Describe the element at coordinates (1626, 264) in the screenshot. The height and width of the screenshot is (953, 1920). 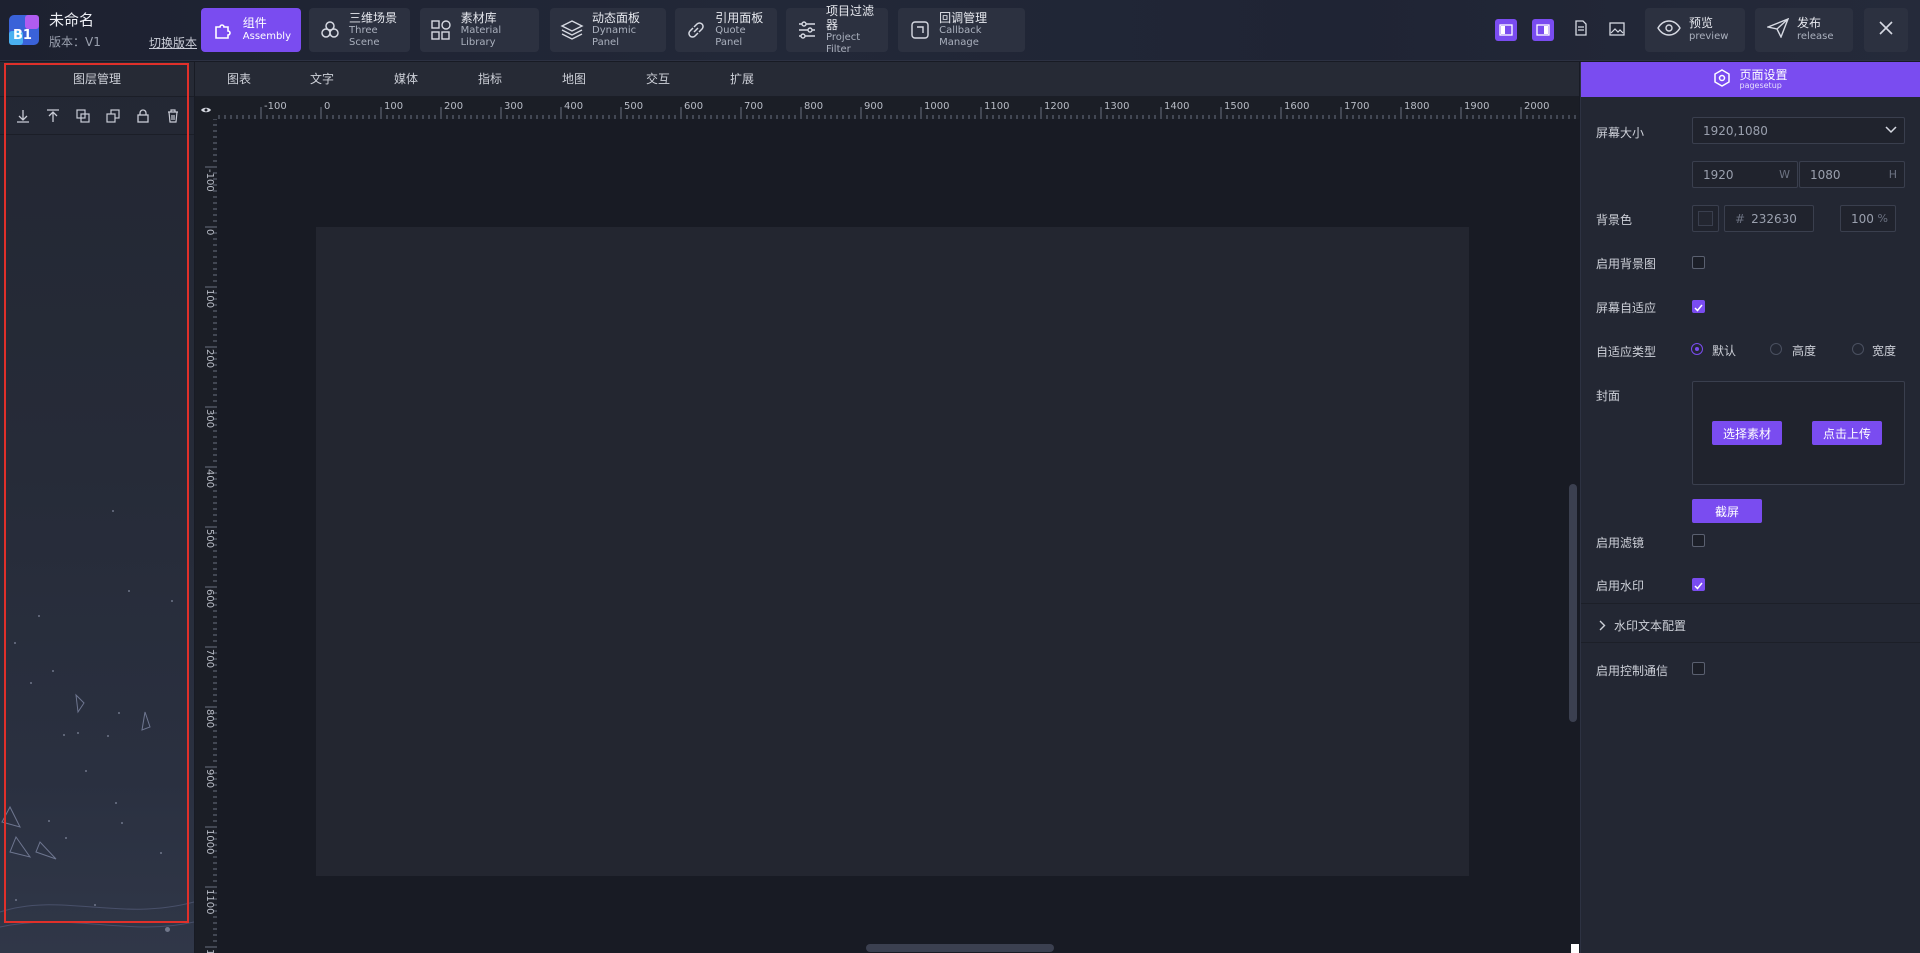
I see `bg-image-label: 启用背景图` at that location.